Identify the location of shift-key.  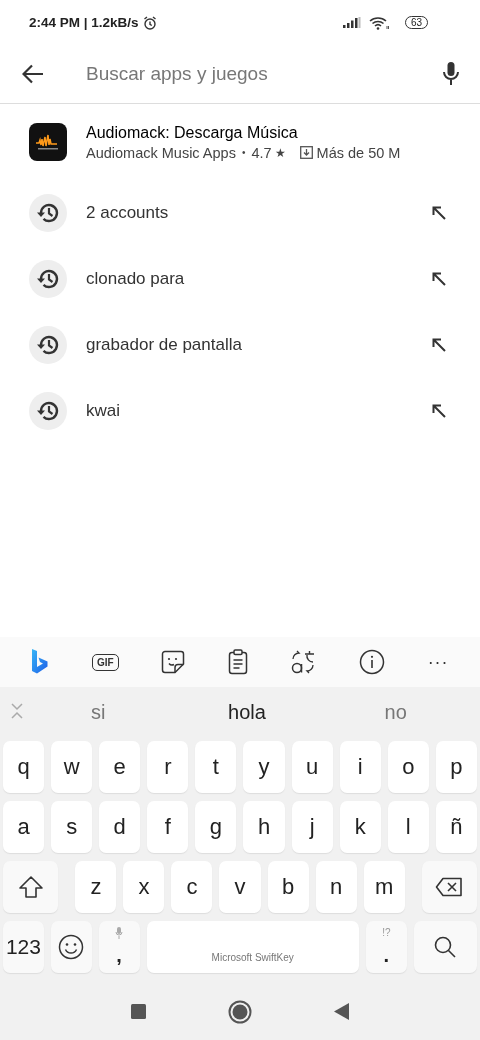
(31, 887).